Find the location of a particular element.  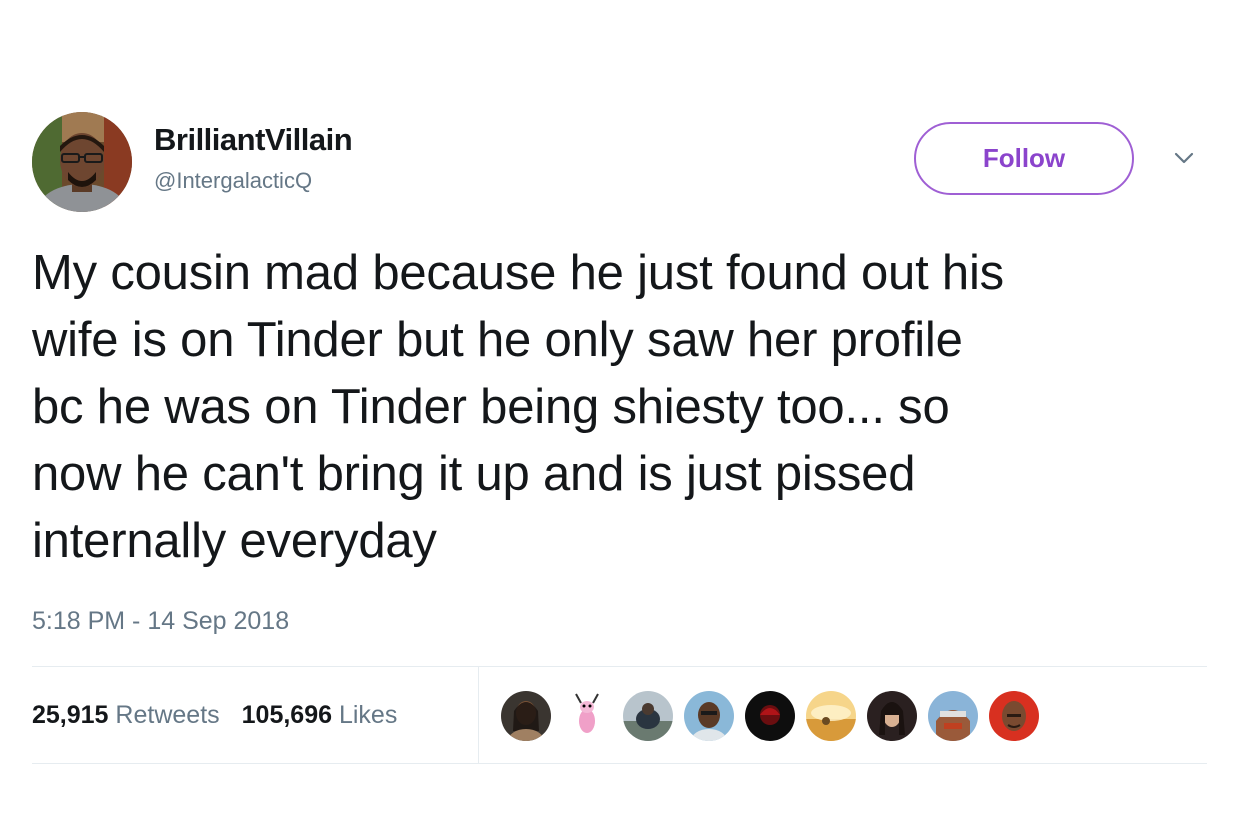

engagement-stats: 25,915 Retweets 105,696 Likes is located at coordinates (619, 715).